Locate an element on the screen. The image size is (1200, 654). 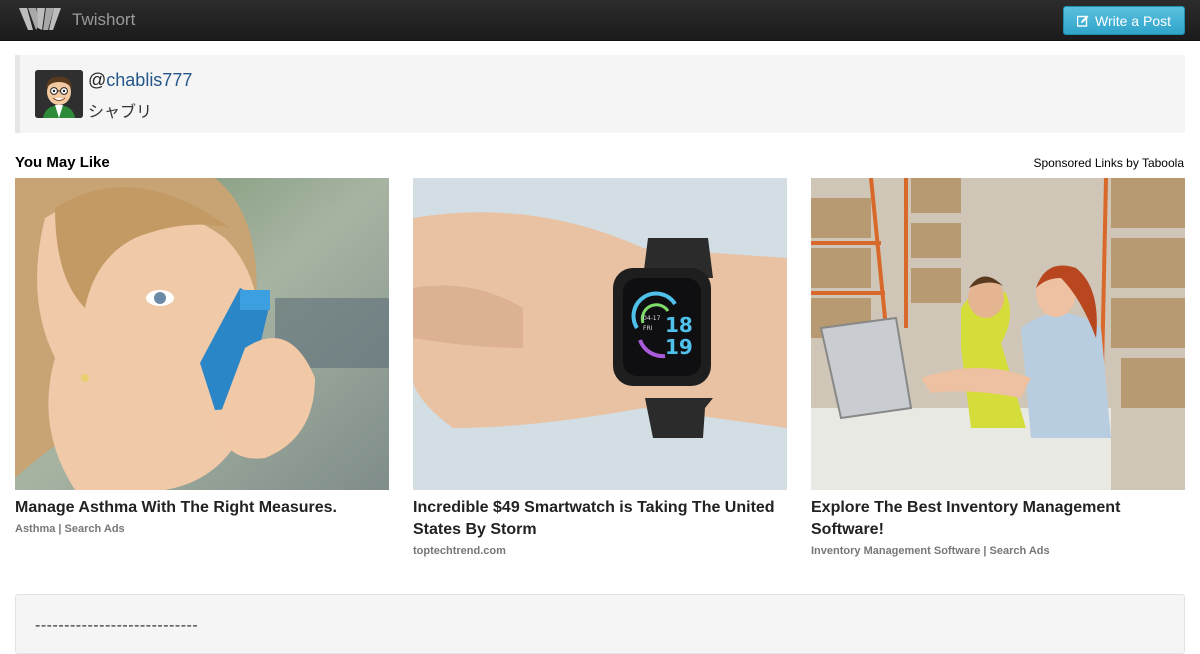
card-source: toptechtrend.com is located at coordinates (459, 551).